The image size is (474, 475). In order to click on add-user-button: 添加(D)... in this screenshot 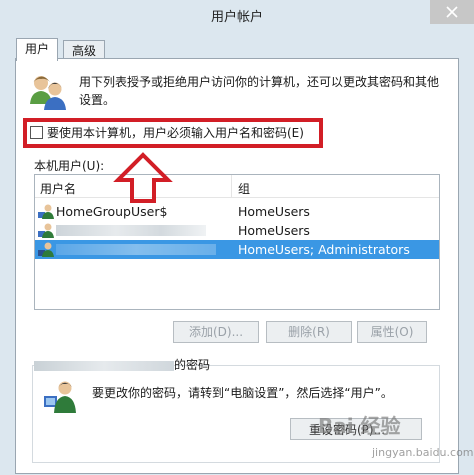, I will do `click(216, 332)`.